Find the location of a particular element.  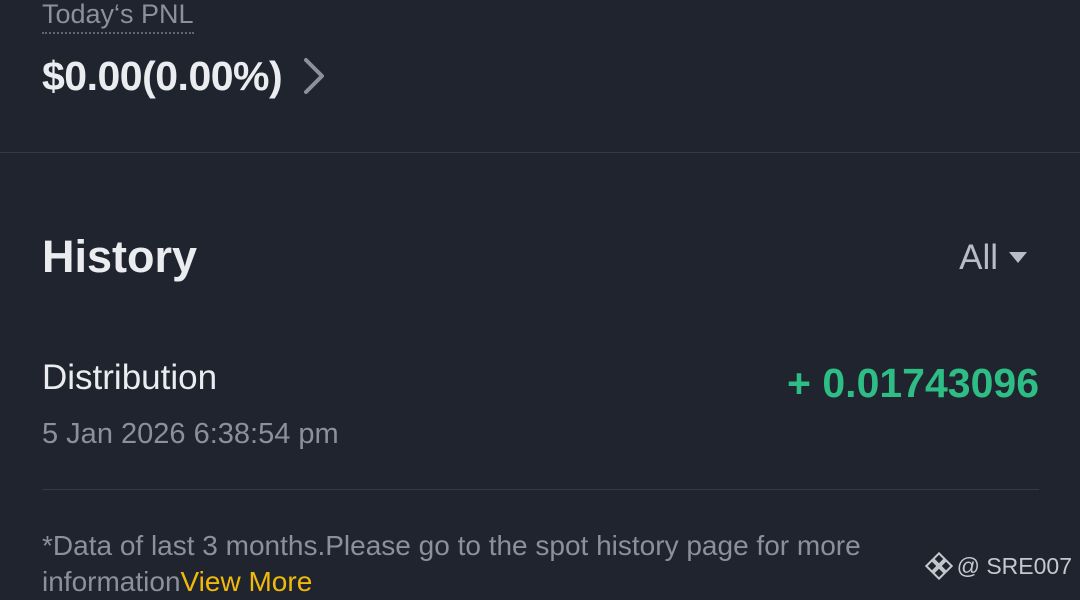

chevron-right-icon is located at coordinates (316, 76).